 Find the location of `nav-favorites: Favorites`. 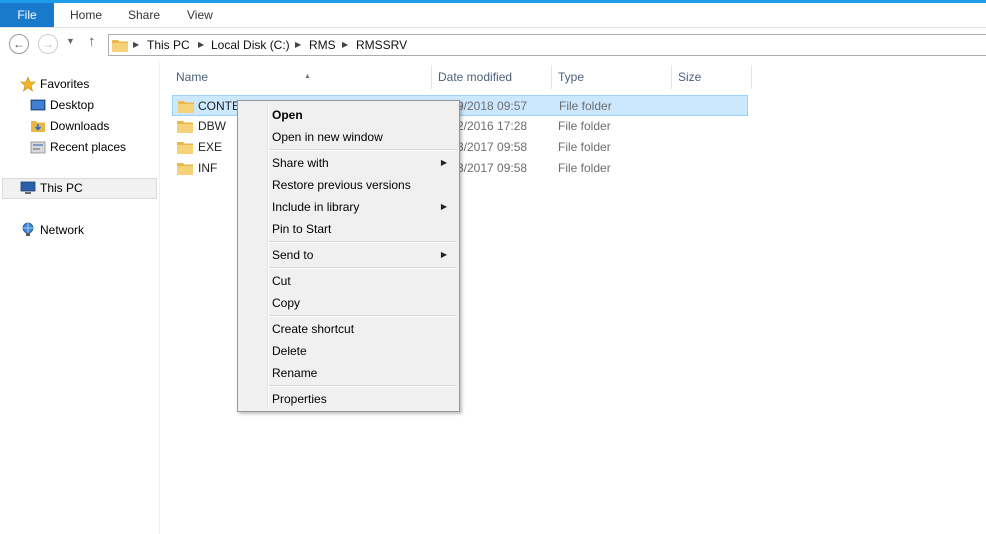

nav-favorites: Favorites is located at coordinates (85, 84).